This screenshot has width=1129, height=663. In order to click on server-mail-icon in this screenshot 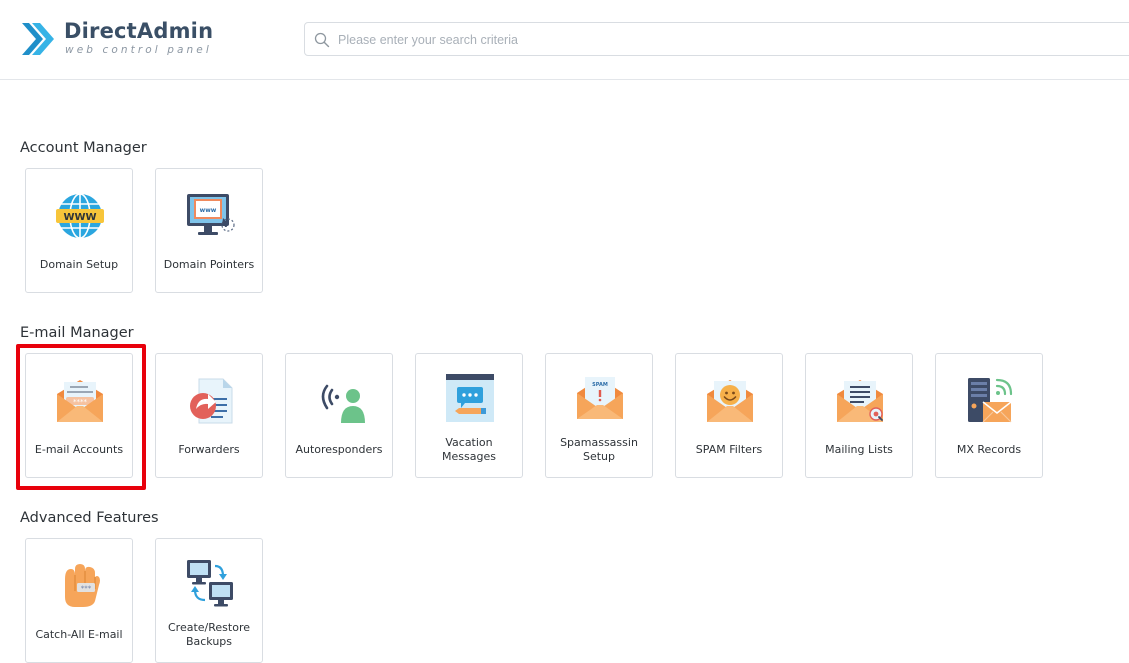, I will do `click(990, 401)`.